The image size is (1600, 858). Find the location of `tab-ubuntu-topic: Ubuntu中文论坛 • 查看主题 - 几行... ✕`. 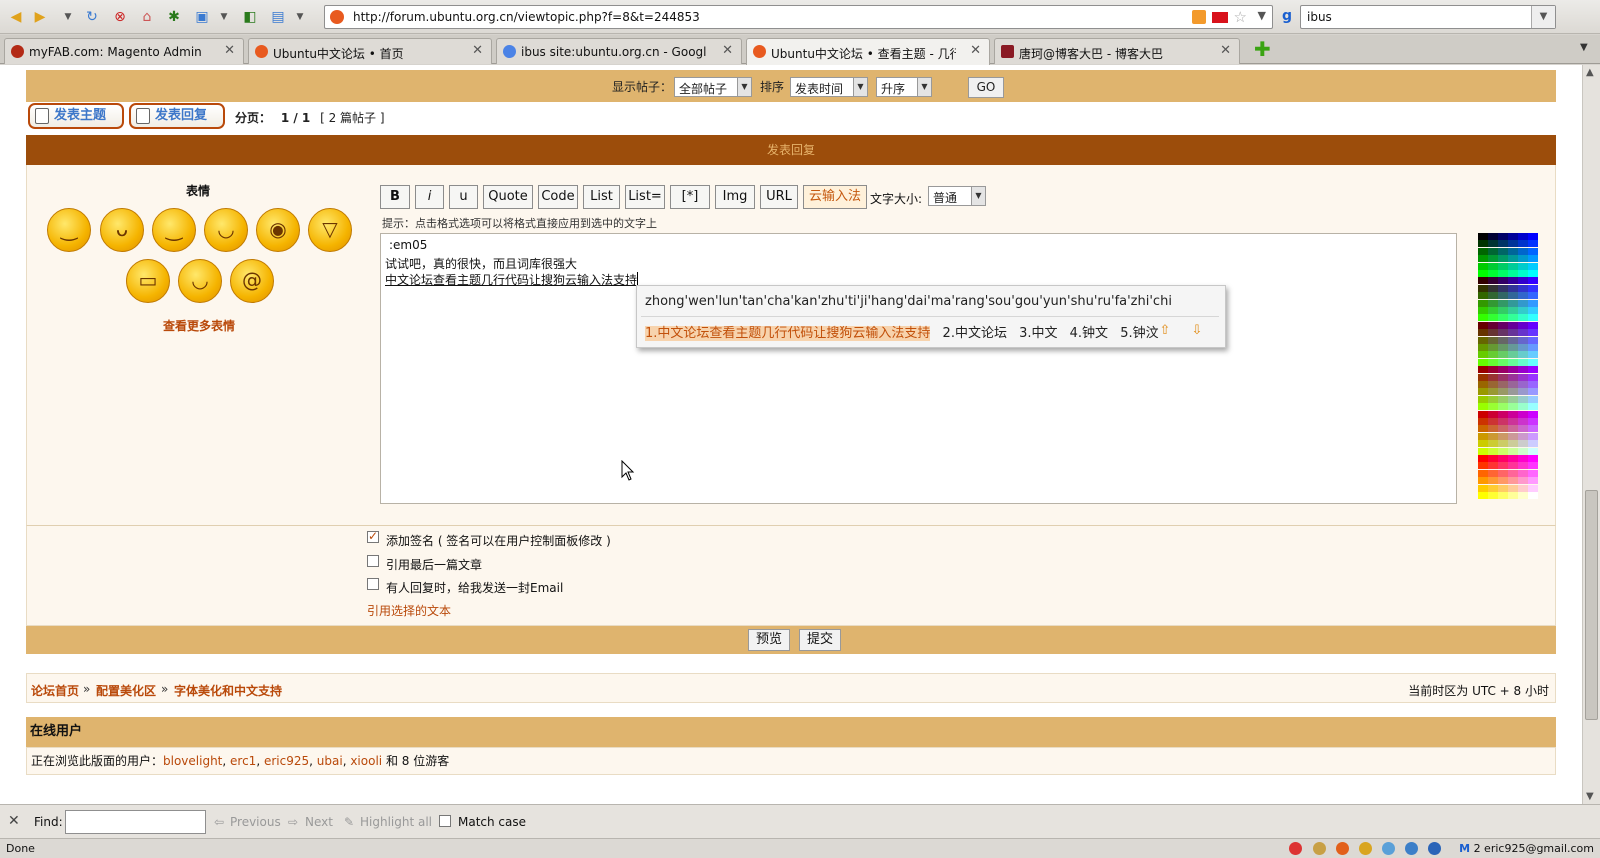

tab-ubuntu-topic: Ubuntu中文论坛 • 查看主题 - 几行... ✕ is located at coordinates (868, 51).